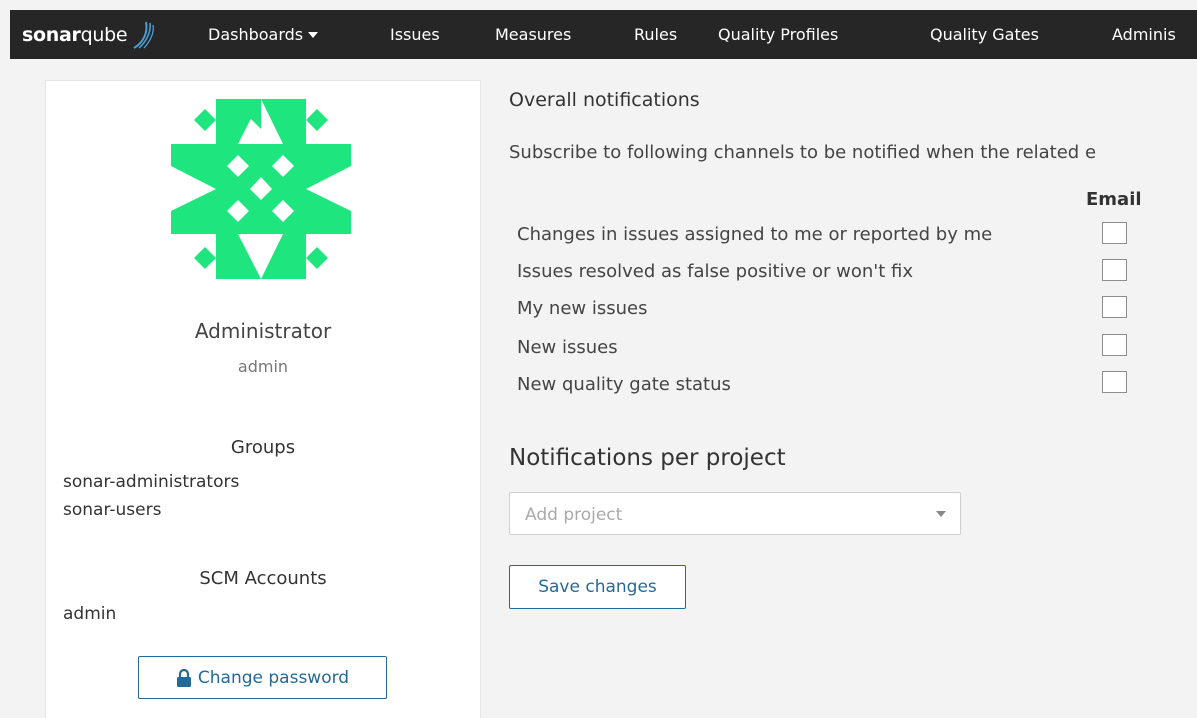 Image resolution: width=1197 pixels, height=718 pixels. I want to click on group-item: sonar-users, so click(112, 510).